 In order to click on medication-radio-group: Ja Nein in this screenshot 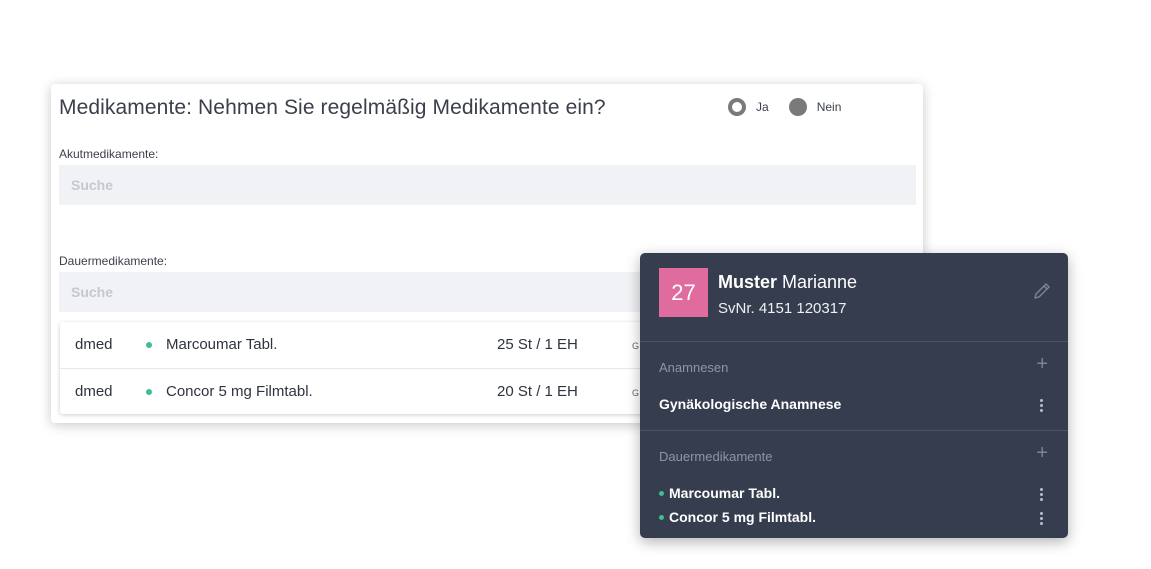, I will do `click(794, 107)`.